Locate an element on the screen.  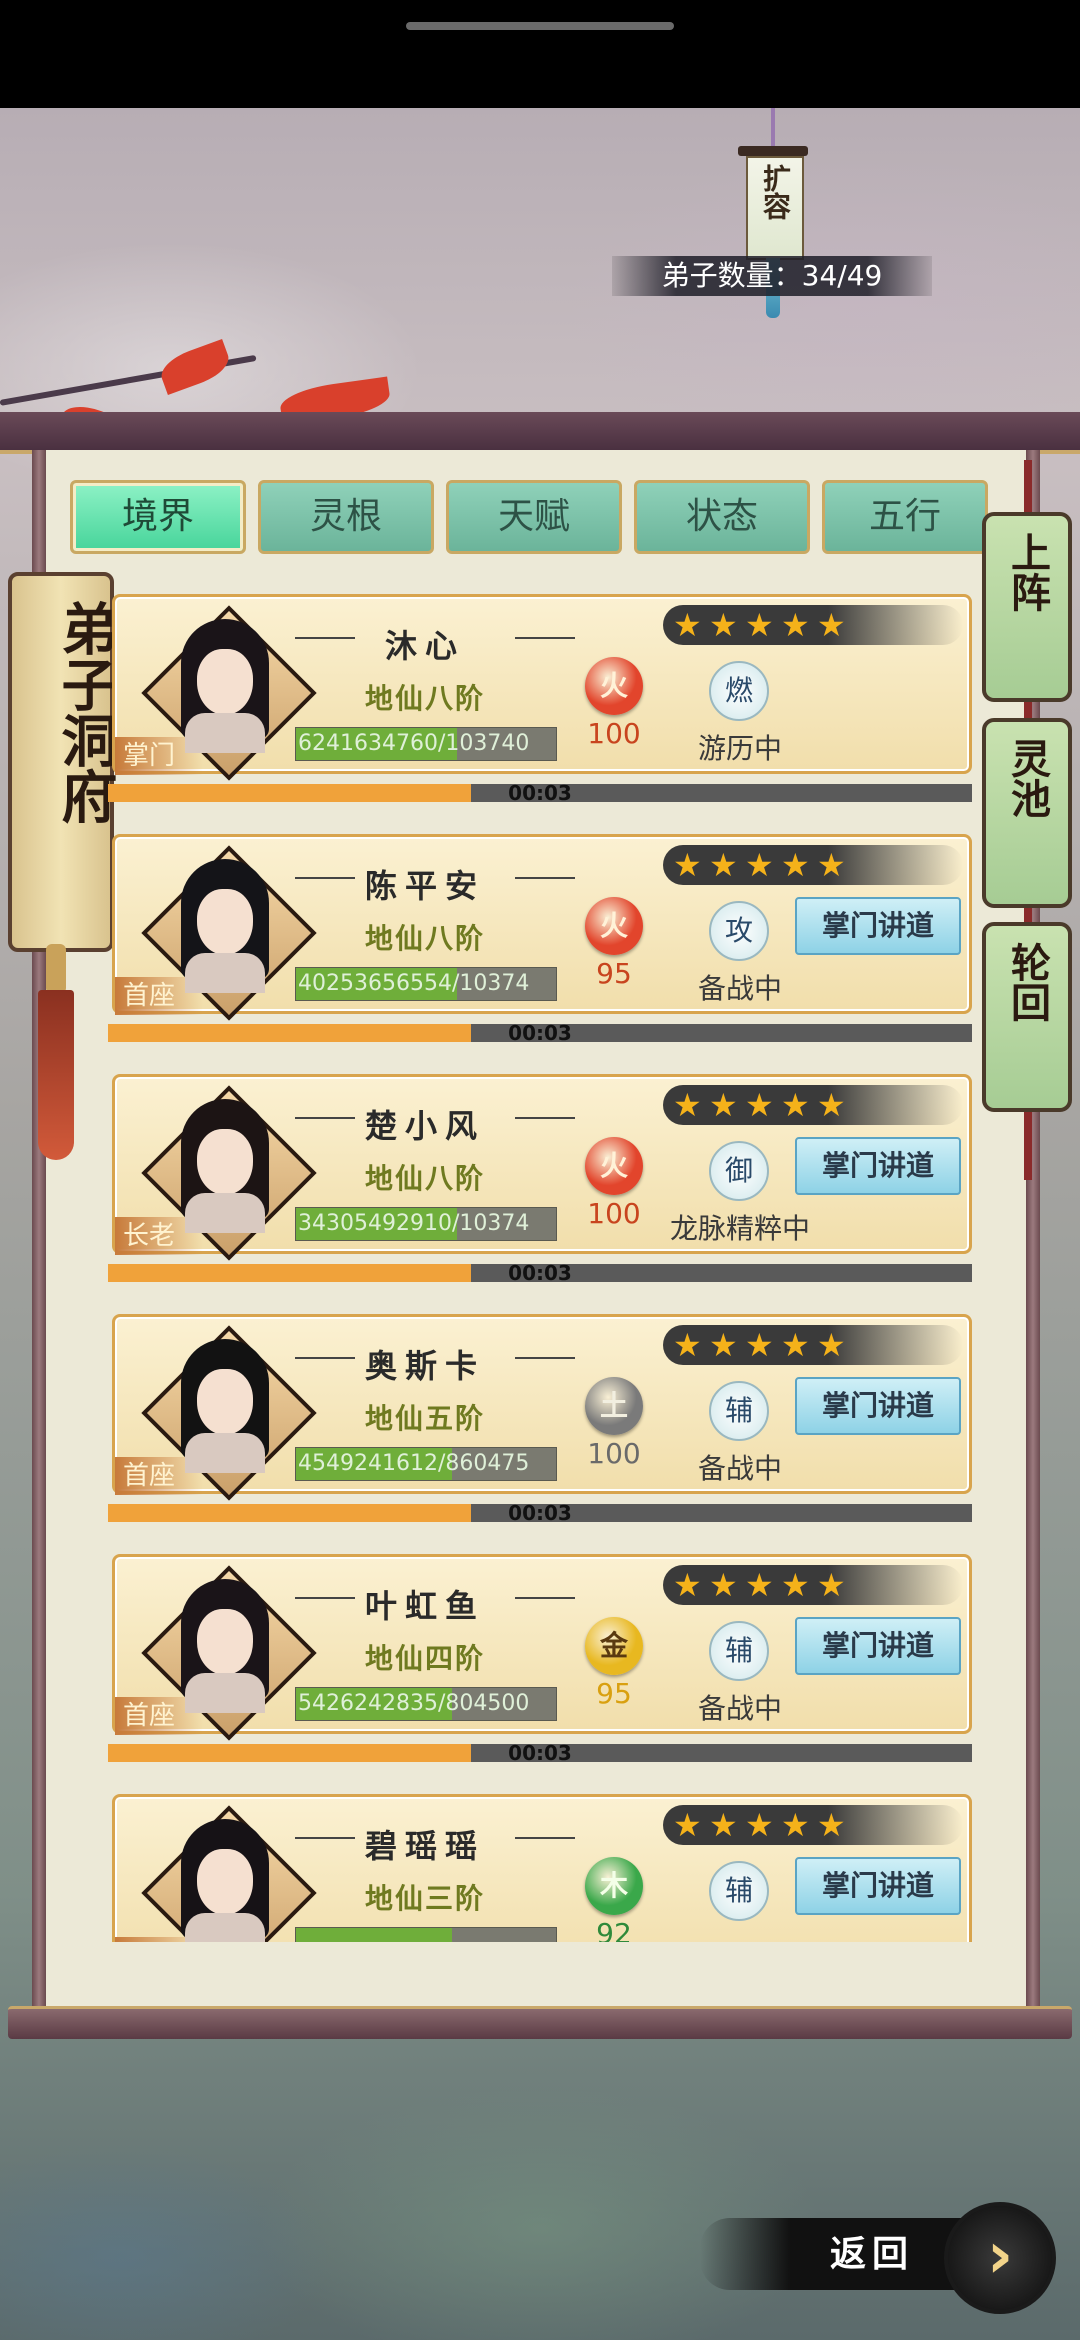
spirit-pool-button: 灵池 is located at coordinates (1027, 813).